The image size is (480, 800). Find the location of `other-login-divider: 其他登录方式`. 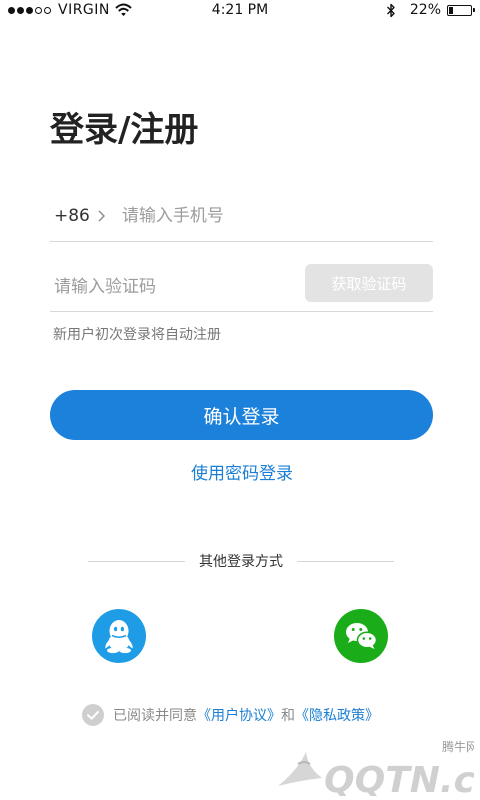

other-login-divider: 其他登录方式 is located at coordinates (241, 561).